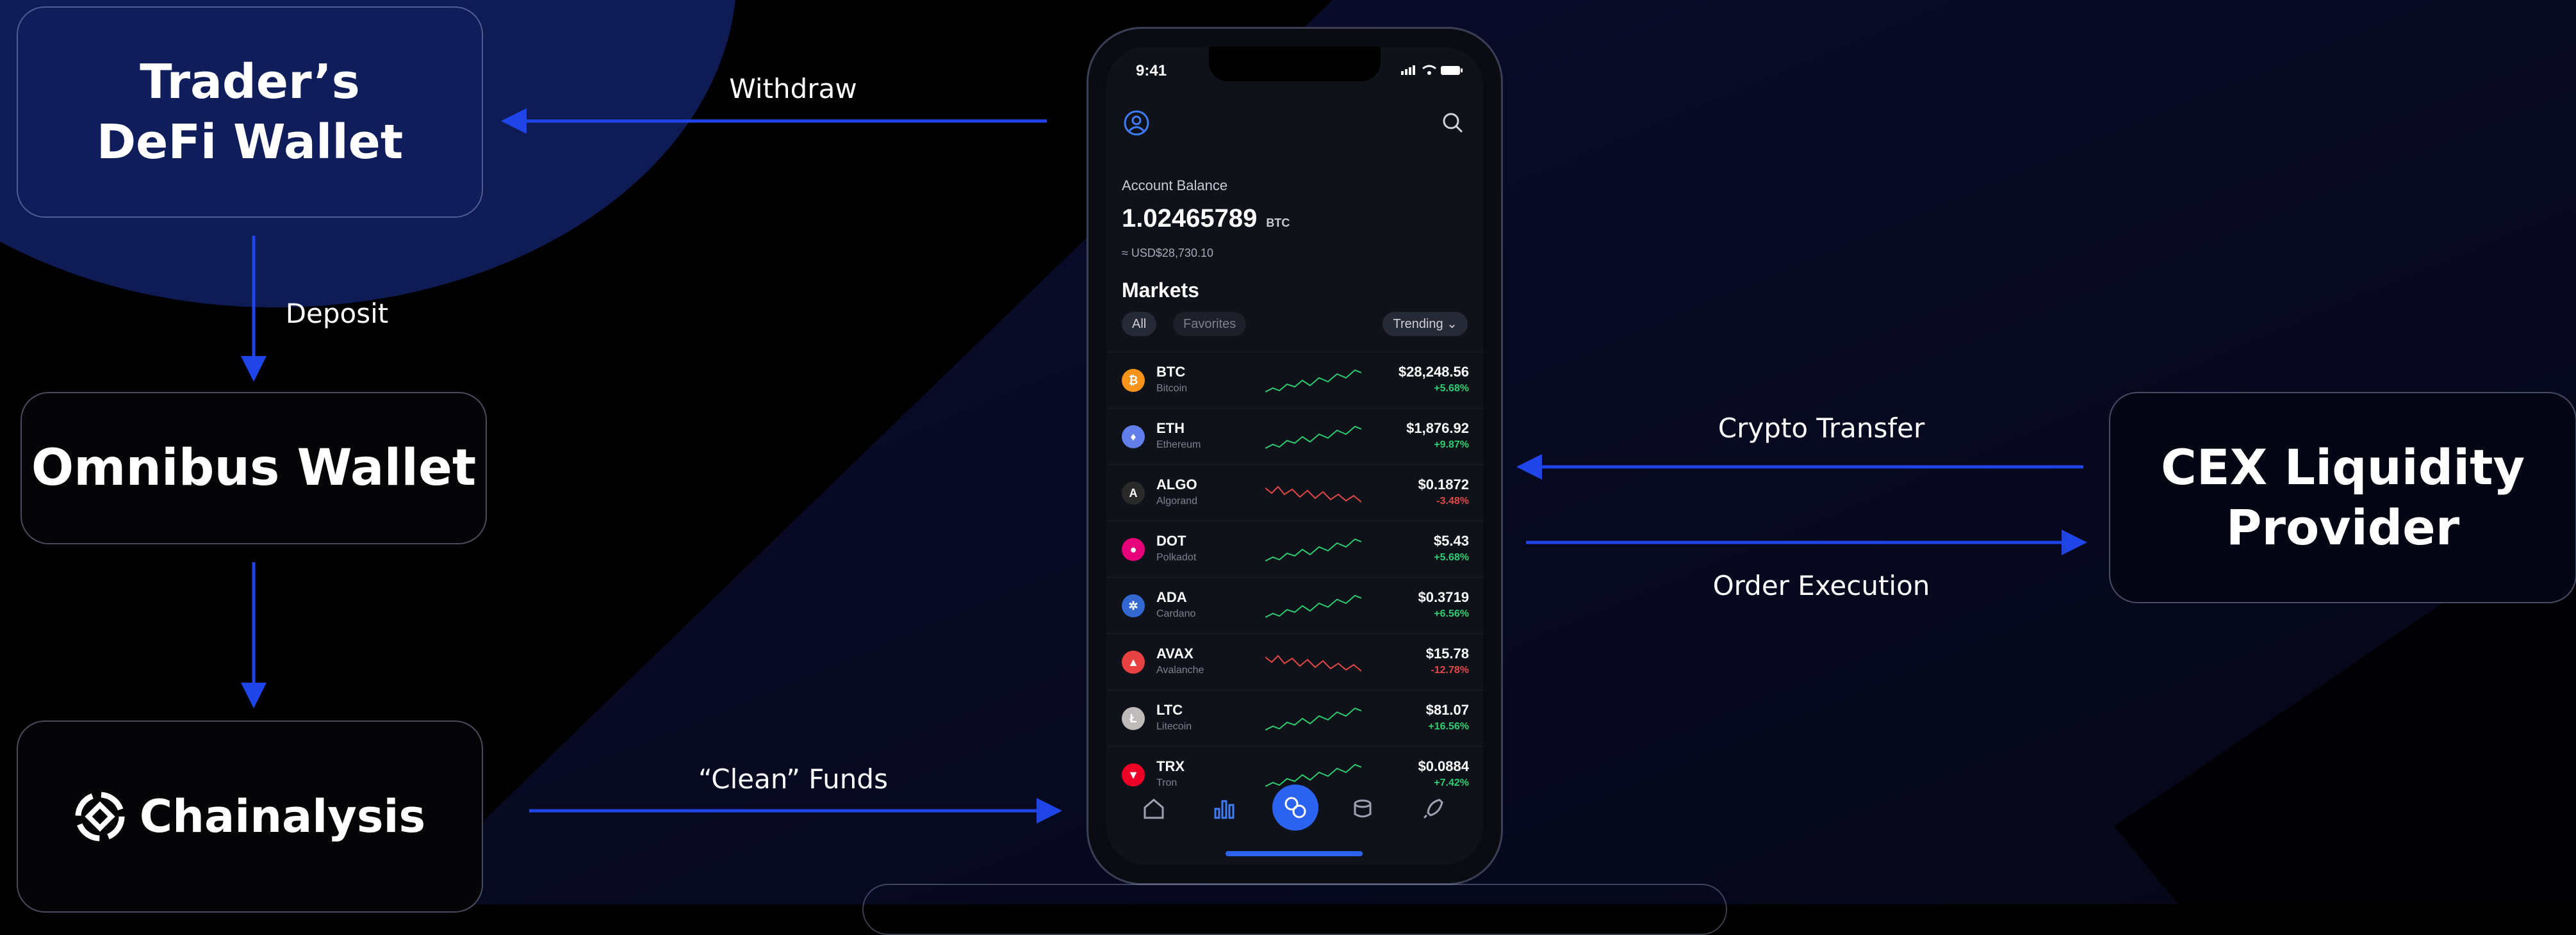 This screenshot has width=2576, height=935. What do you see at coordinates (1294, 909) in the screenshot?
I see `partial-bottom-node` at bounding box center [1294, 909].